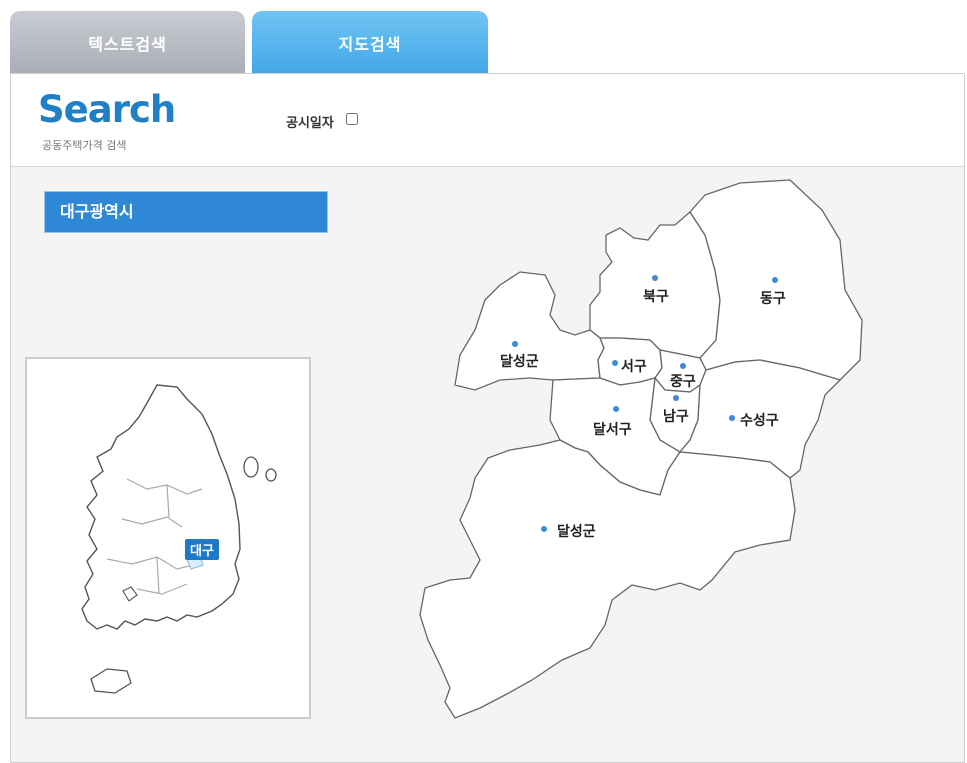 This screenshot has height=763, width=967. I want to click on district-dot-dong, so click(775, 280).